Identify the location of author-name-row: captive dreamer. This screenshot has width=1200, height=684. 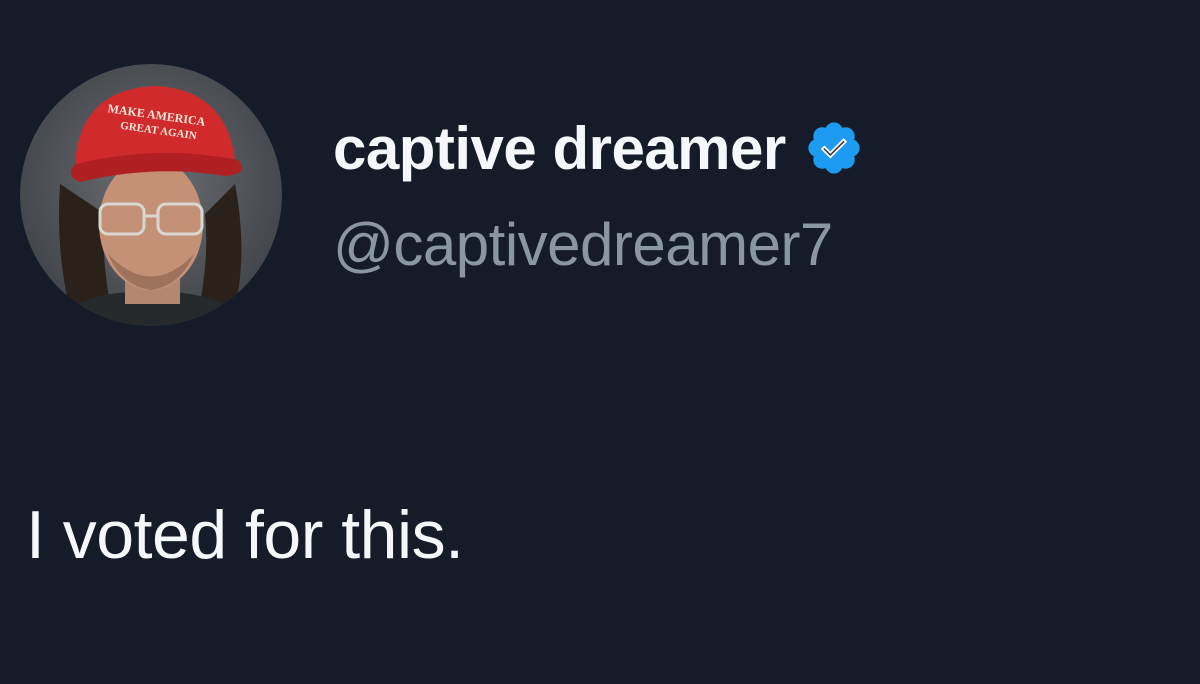
(598, 148).